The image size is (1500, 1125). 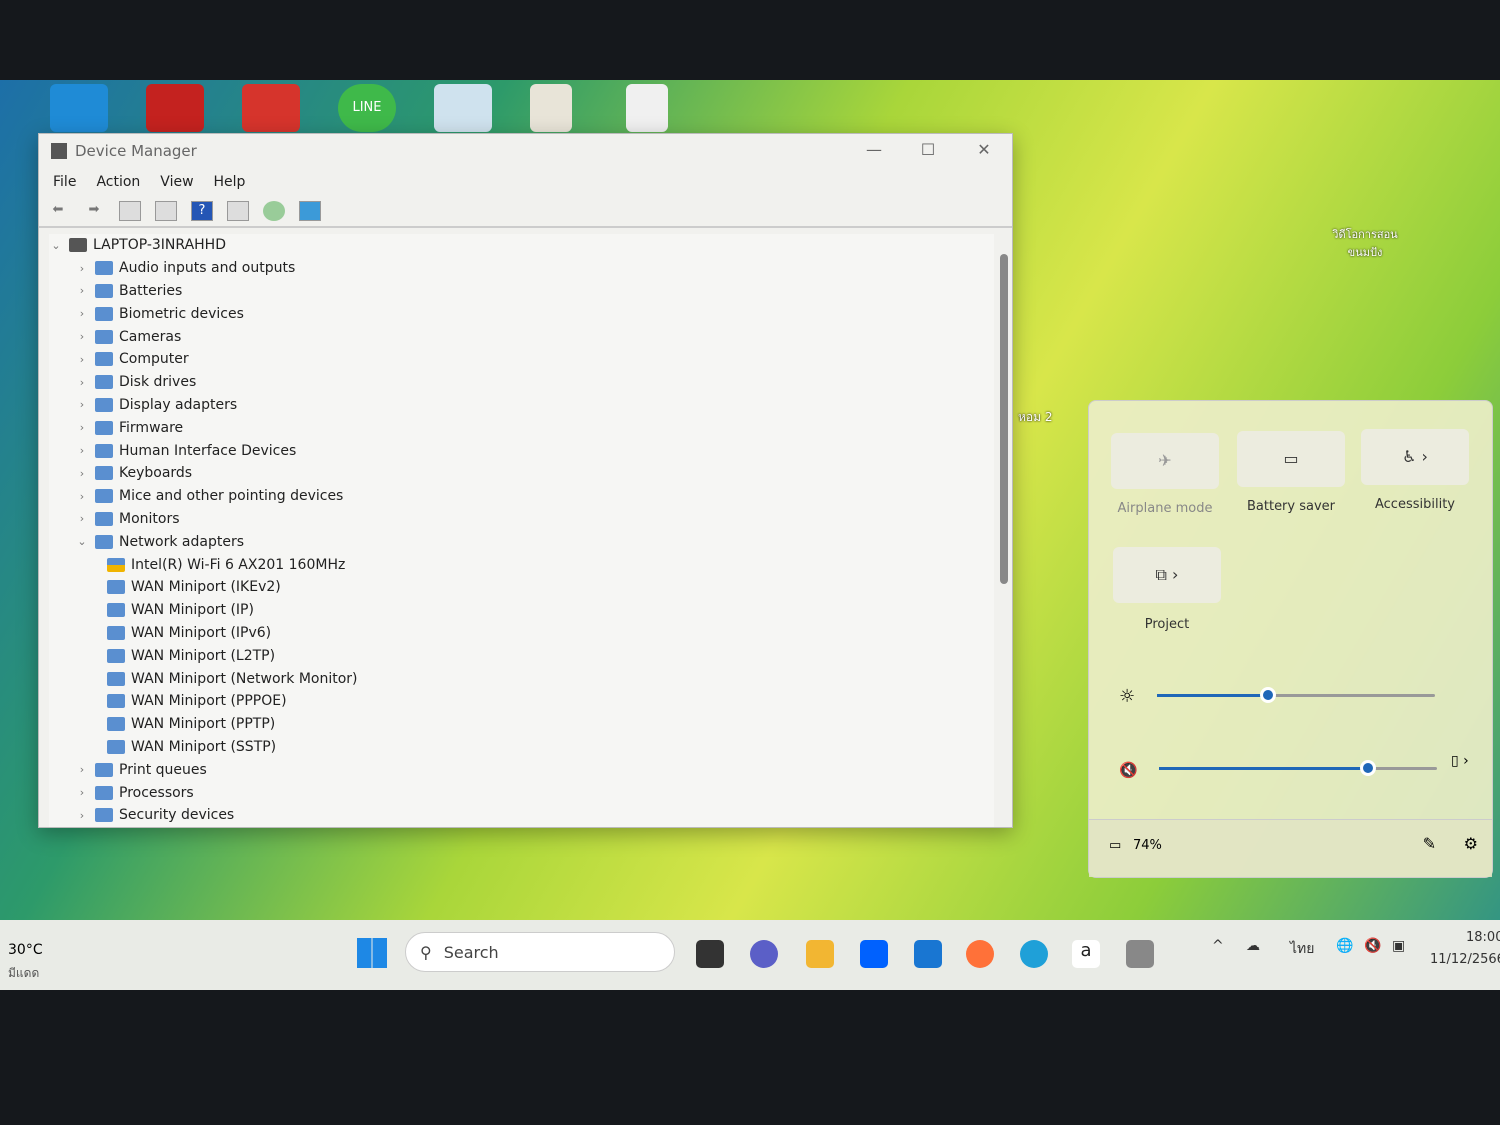 What do you see at coordinates (238, 211) in the screenshot?
I see `action-pane-icon` at bounding box center [238, 211].